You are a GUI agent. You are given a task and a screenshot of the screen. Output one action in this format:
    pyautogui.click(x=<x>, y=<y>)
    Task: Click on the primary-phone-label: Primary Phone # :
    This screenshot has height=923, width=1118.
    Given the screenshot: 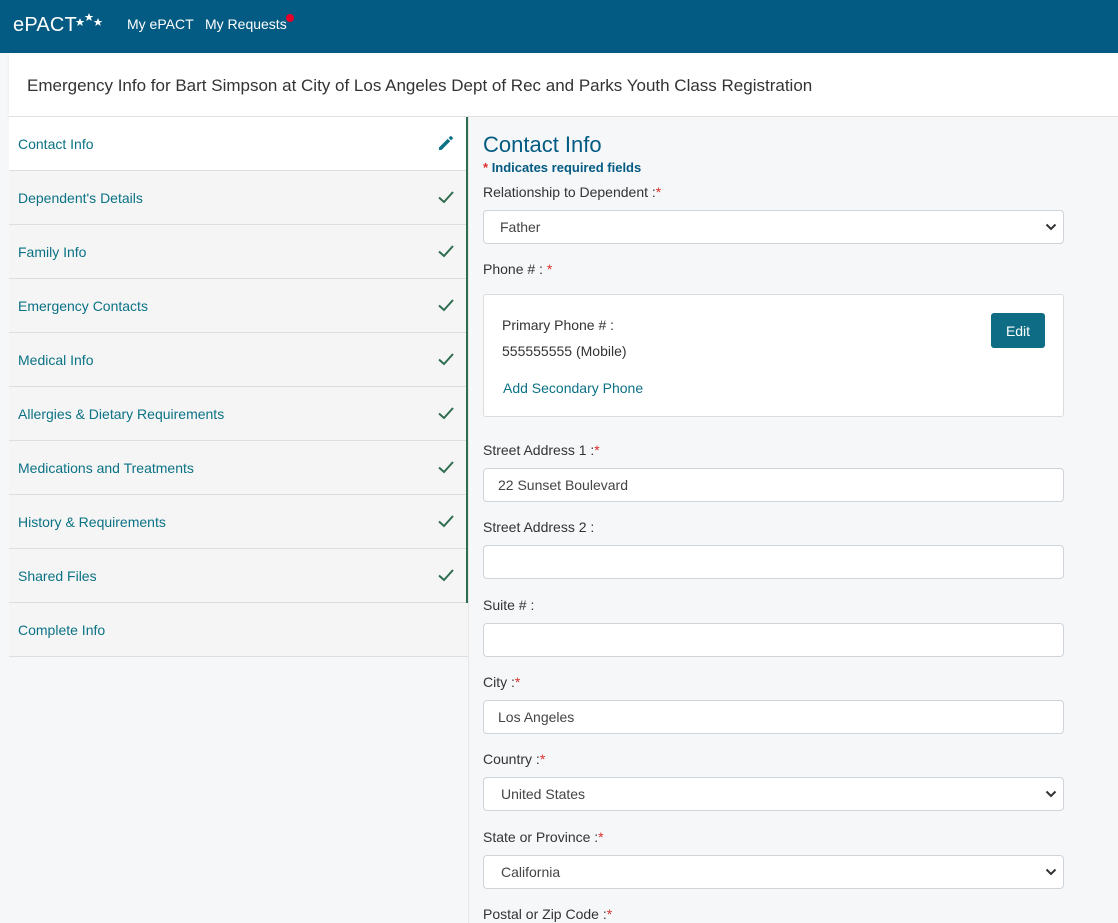 What is the action you would take?
    pyautogui.click(x=558, y=325)
    